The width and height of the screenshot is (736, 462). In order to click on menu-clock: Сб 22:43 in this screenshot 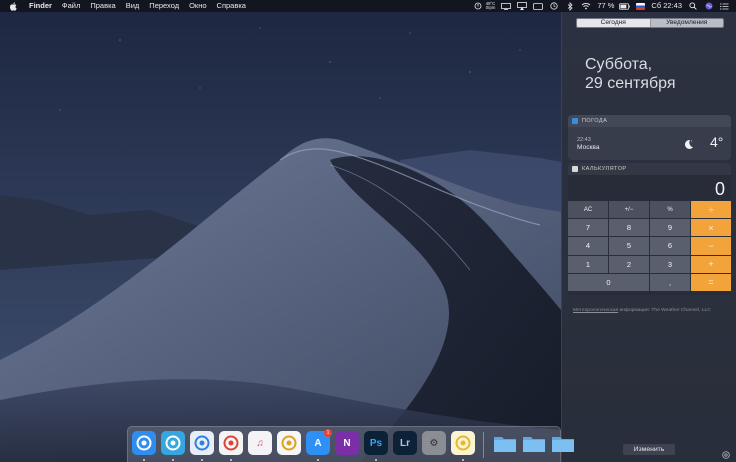, I will do `click(666, 6)`.